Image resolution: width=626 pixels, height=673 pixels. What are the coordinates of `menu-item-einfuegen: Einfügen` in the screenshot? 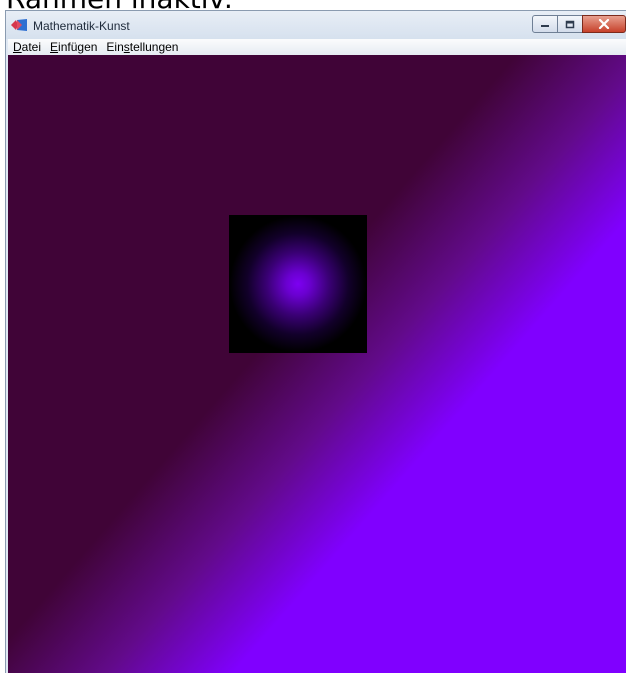 It's located at (73, 47).